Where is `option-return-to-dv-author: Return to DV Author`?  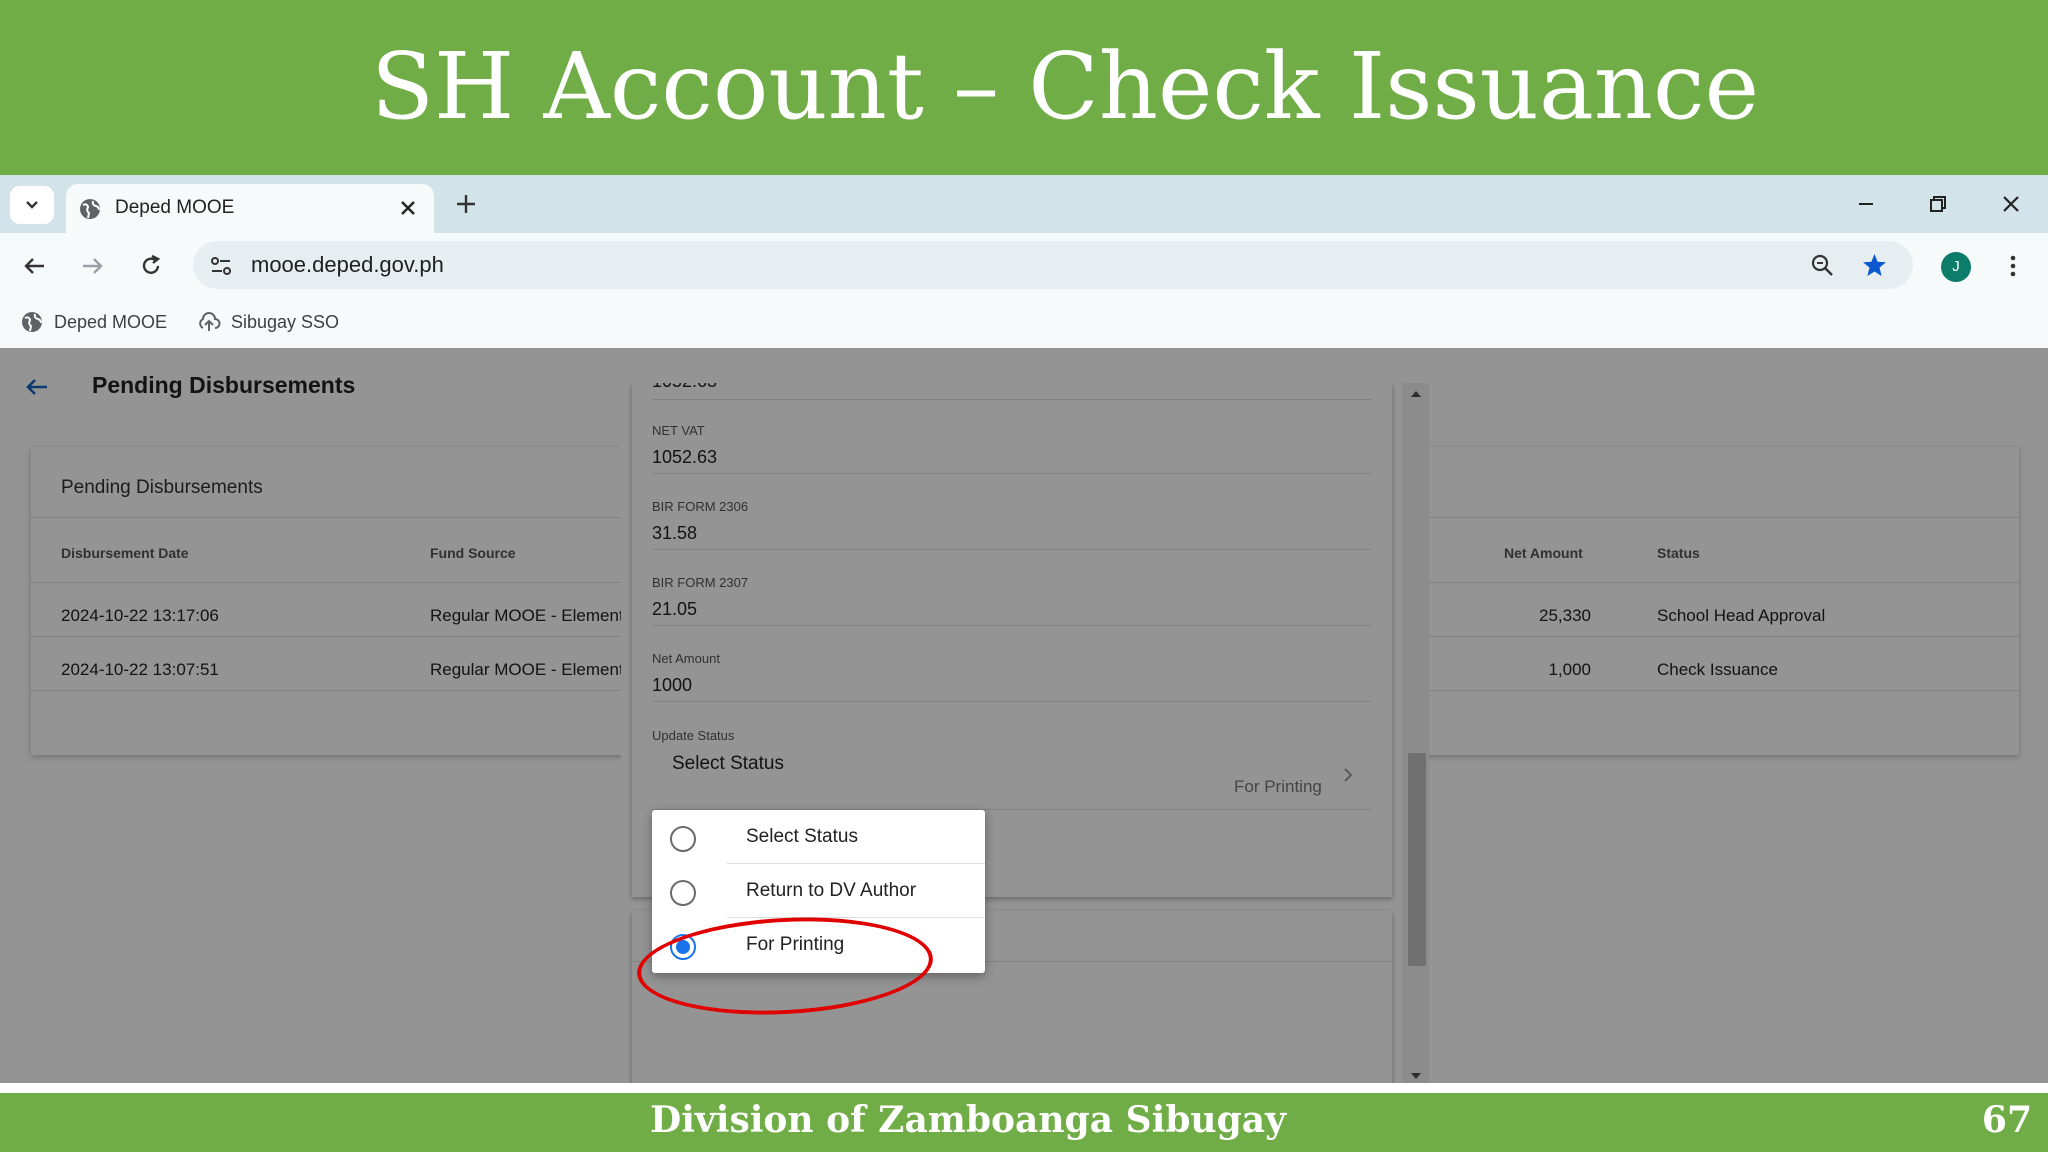
option-return-to-dv-author: Return to DV Author is located at coordinates (818, 891).